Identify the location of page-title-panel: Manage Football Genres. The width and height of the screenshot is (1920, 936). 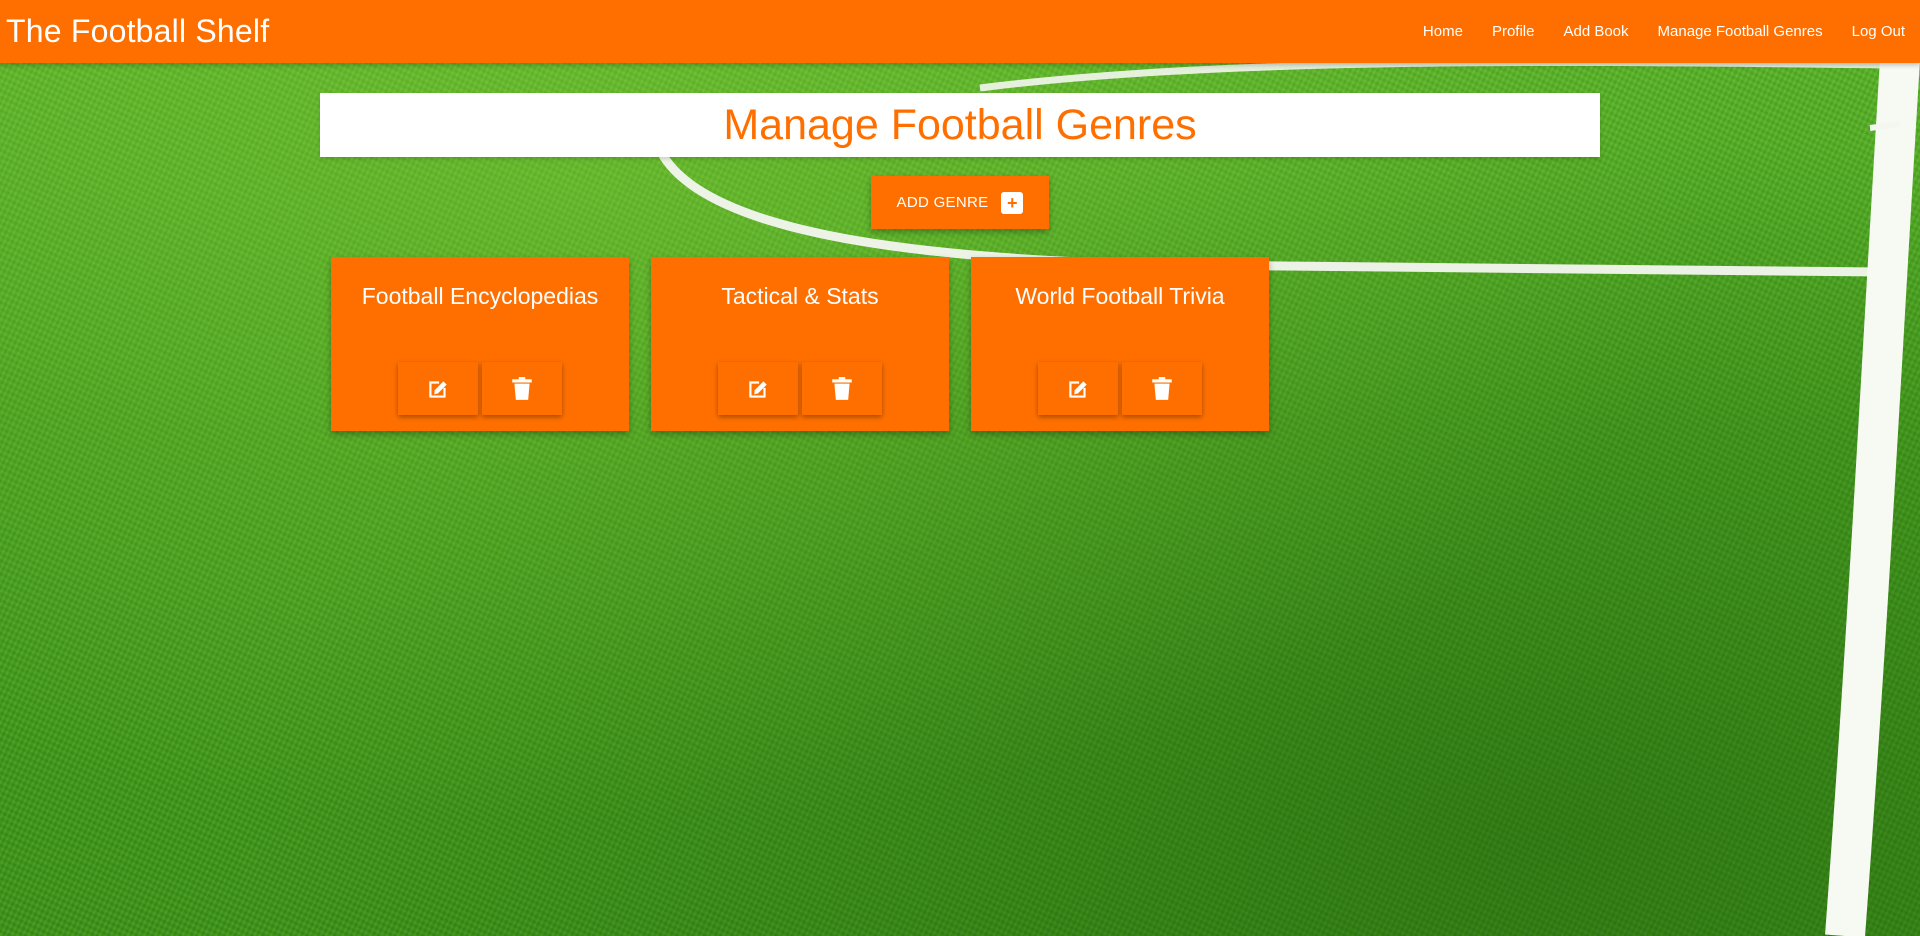
(960, 125).